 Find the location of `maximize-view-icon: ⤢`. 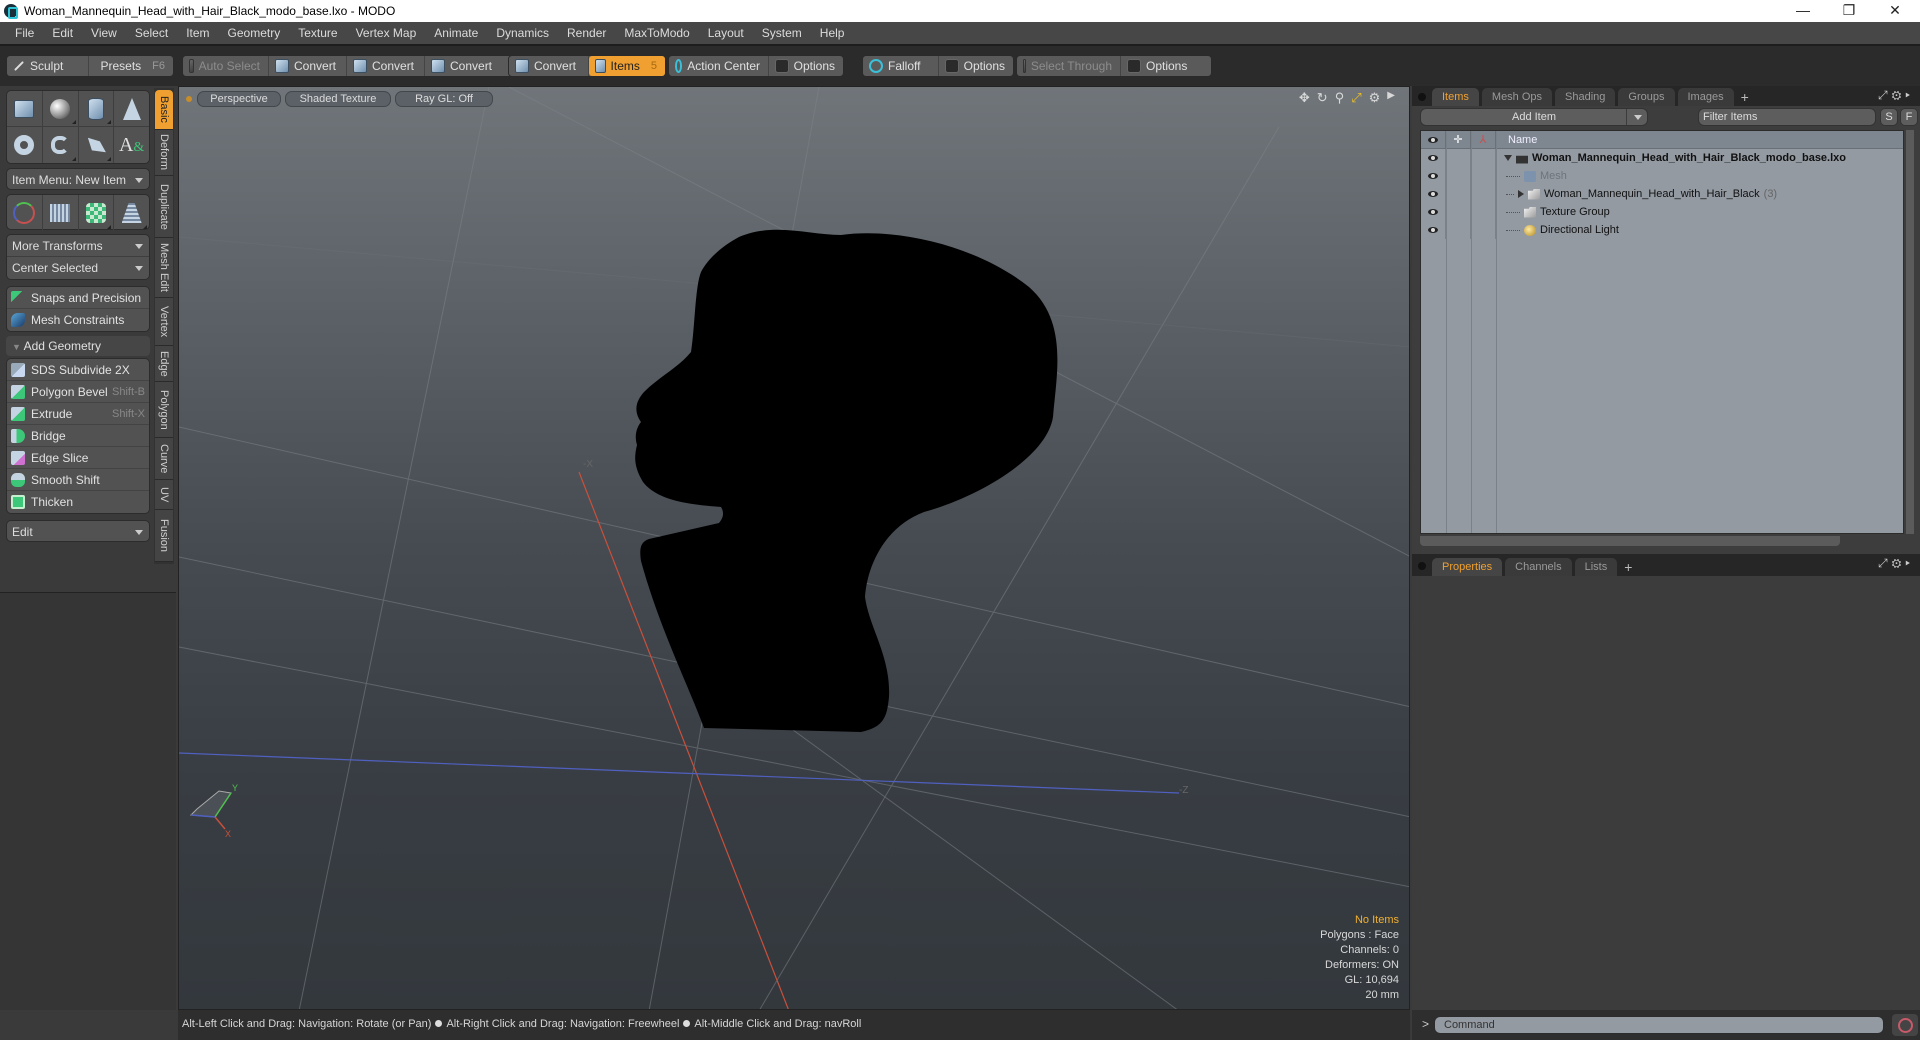

maximize-view-icon: ⤢ is located at coordinates (1356, 98).